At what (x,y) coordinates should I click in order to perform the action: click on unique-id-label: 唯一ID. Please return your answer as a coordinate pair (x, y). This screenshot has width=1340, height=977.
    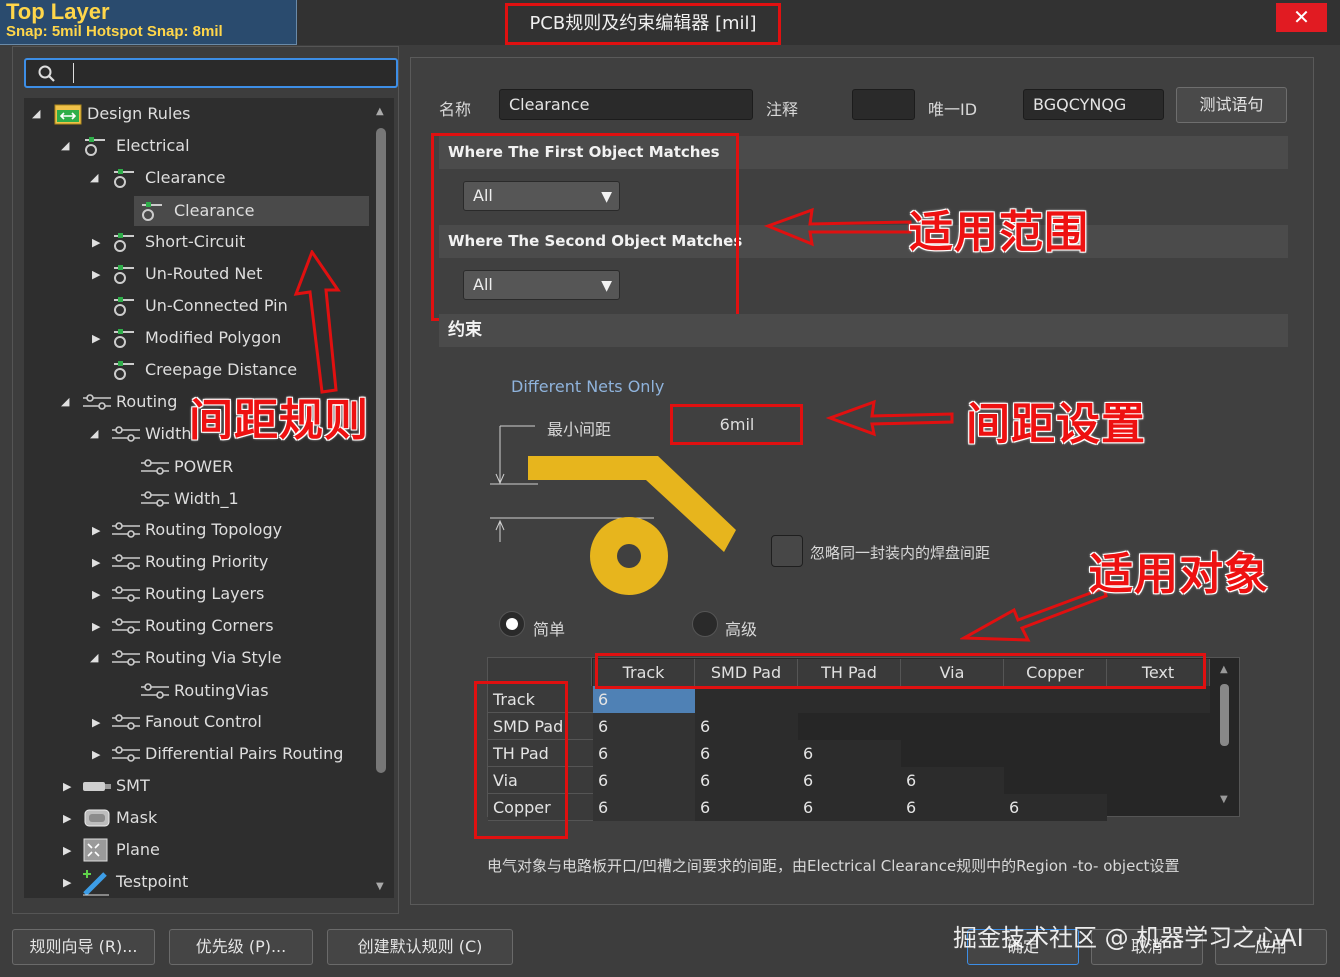
    Looking at the image, I should click on (953, 109).